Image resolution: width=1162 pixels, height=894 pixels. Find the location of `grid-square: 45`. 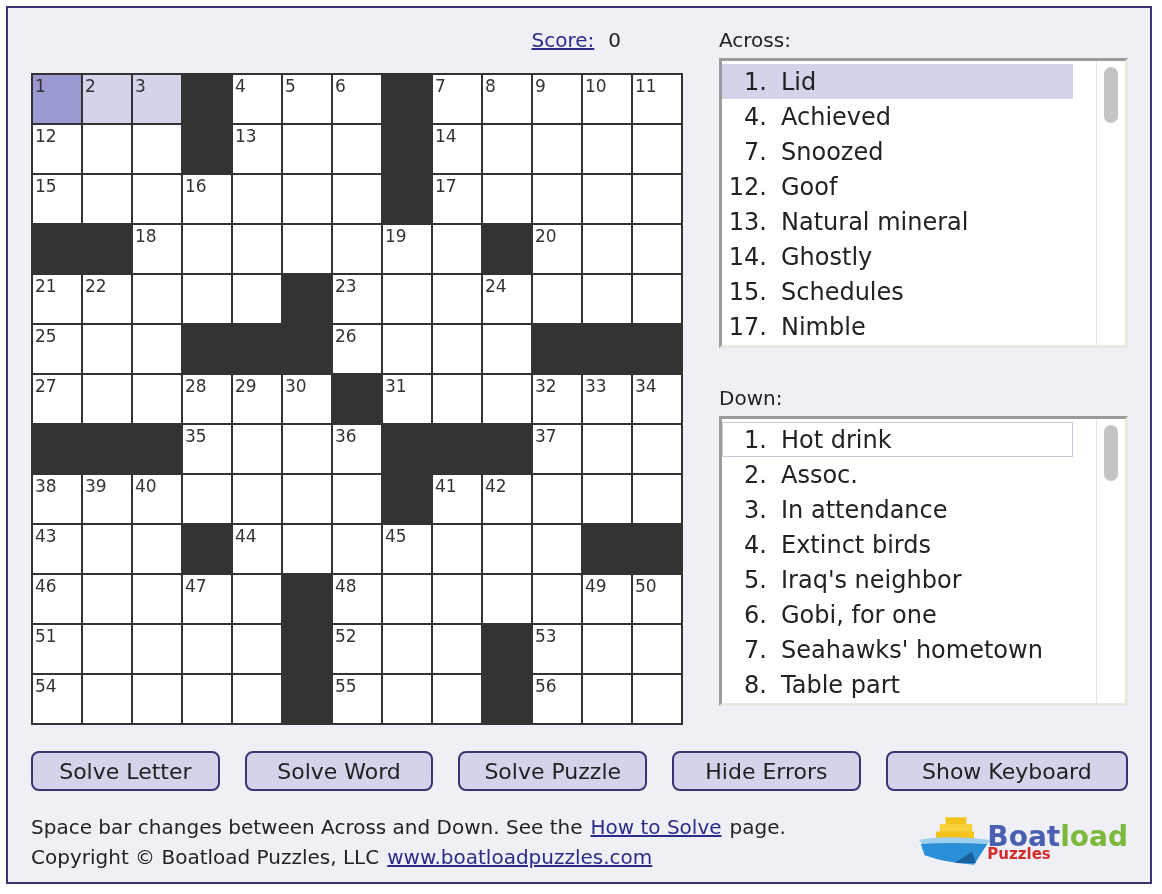

grid-square: 45 is located at coordinates (407, 549).